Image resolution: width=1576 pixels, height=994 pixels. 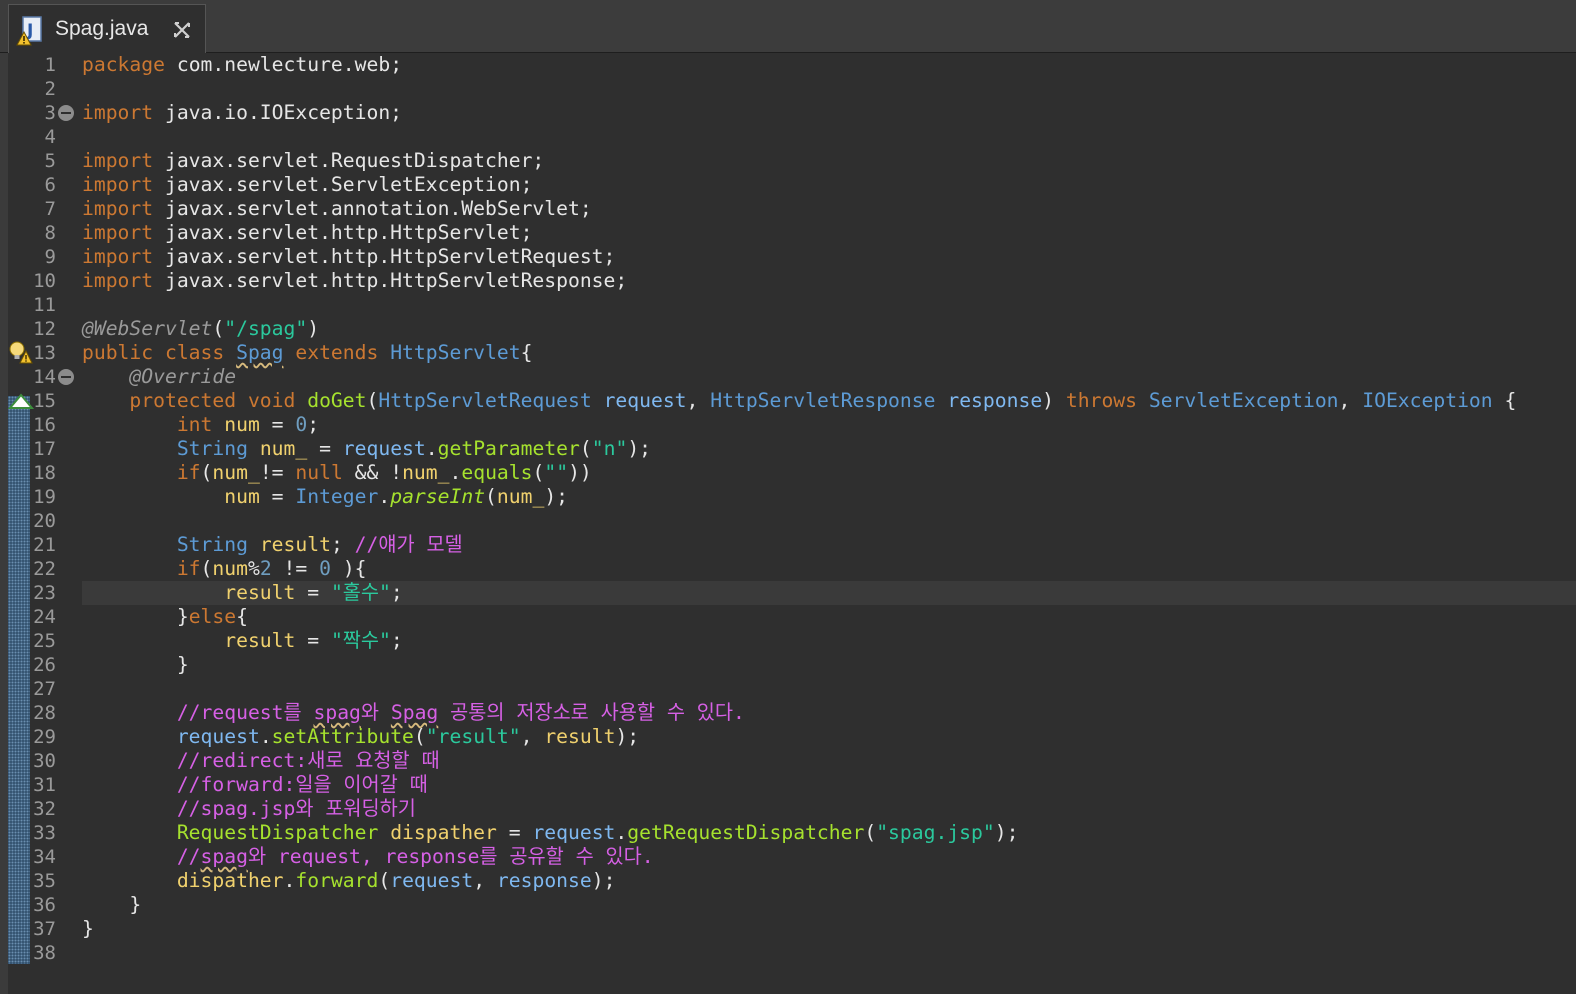 What do you see at coordinates (337, 352) in the screenshot?
I see `code-token: extends` at bounding box center [337, 352].